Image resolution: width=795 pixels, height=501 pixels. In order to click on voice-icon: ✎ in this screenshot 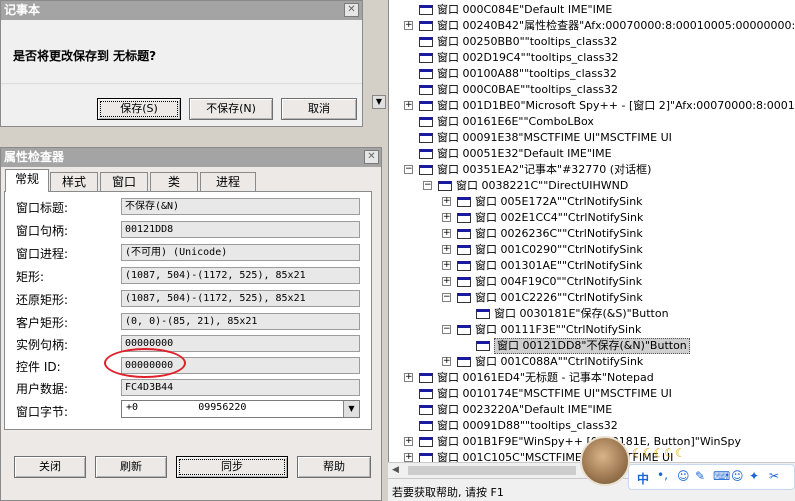, I will do `click(700, 476)`.